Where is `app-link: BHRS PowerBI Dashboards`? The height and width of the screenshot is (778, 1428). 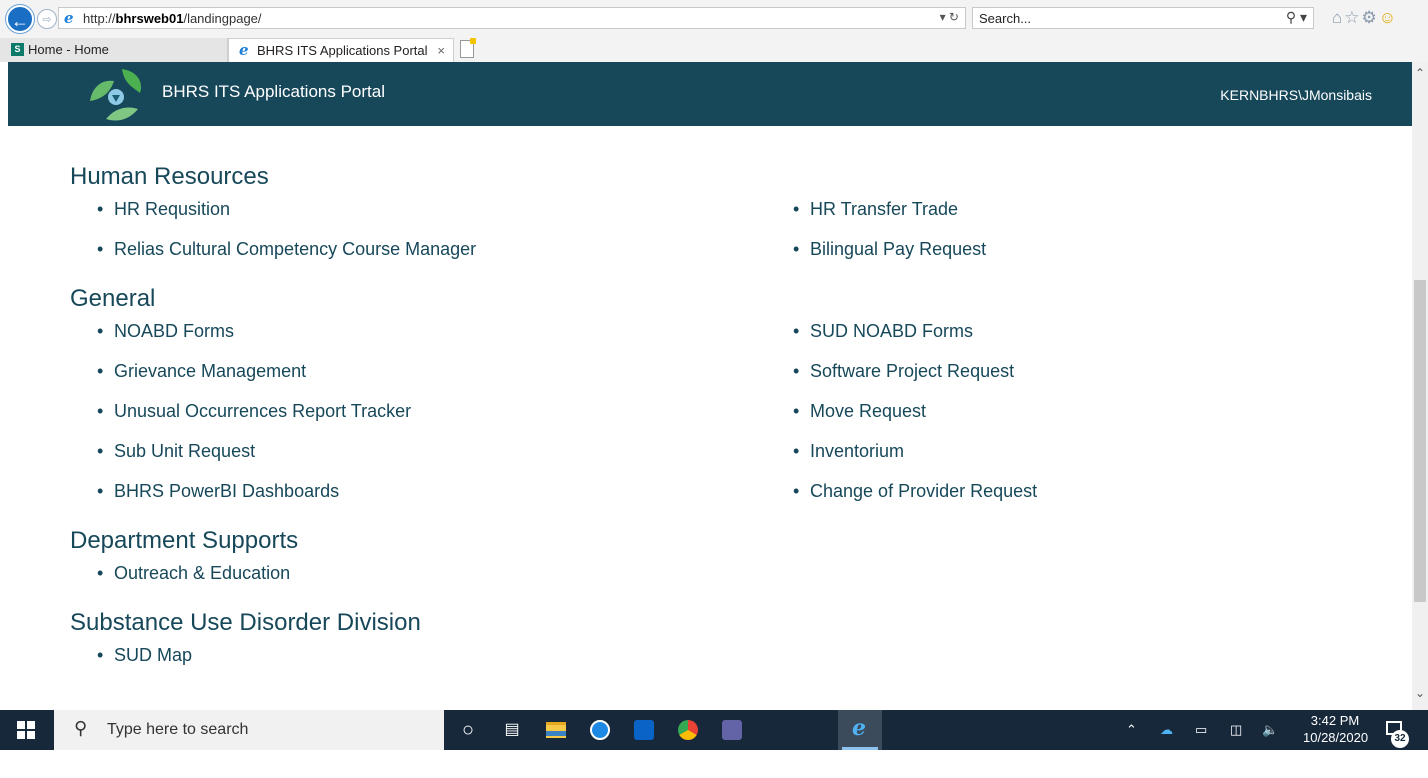
app-link: BHRS PowerBI Dashboards is located at coordinates (226, 491).